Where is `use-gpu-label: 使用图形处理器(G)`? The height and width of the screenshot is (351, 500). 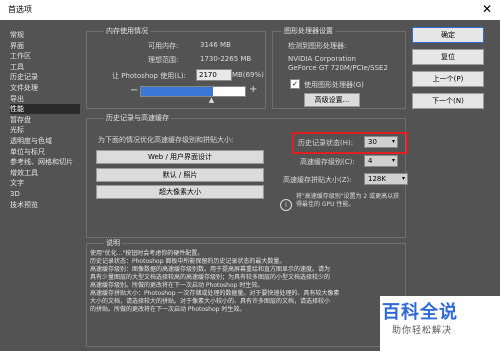 use-gpu-label: 使用图形处理器(G) is located at coordinates (334, 85).